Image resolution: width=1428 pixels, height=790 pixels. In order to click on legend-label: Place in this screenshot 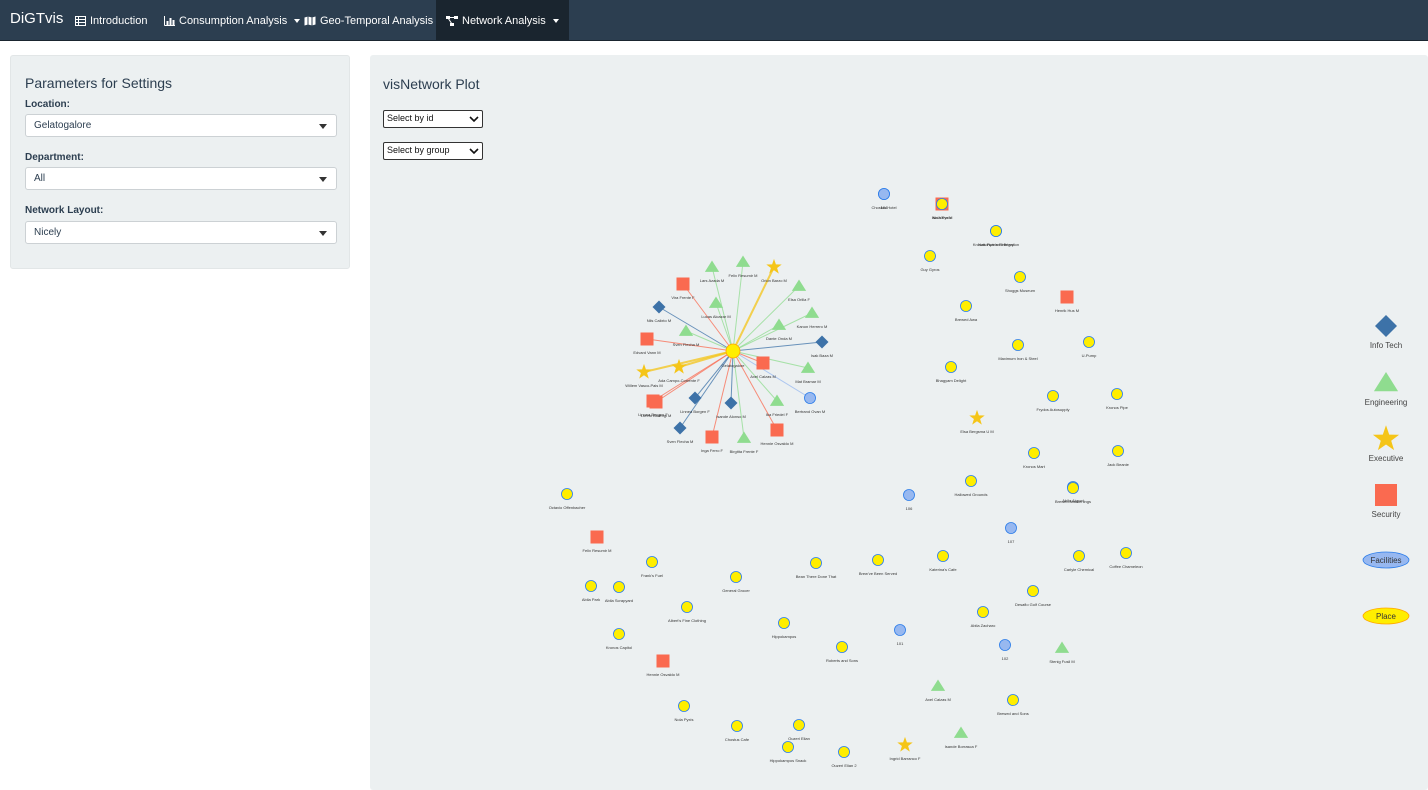, I will do `click(1386, 616)`.